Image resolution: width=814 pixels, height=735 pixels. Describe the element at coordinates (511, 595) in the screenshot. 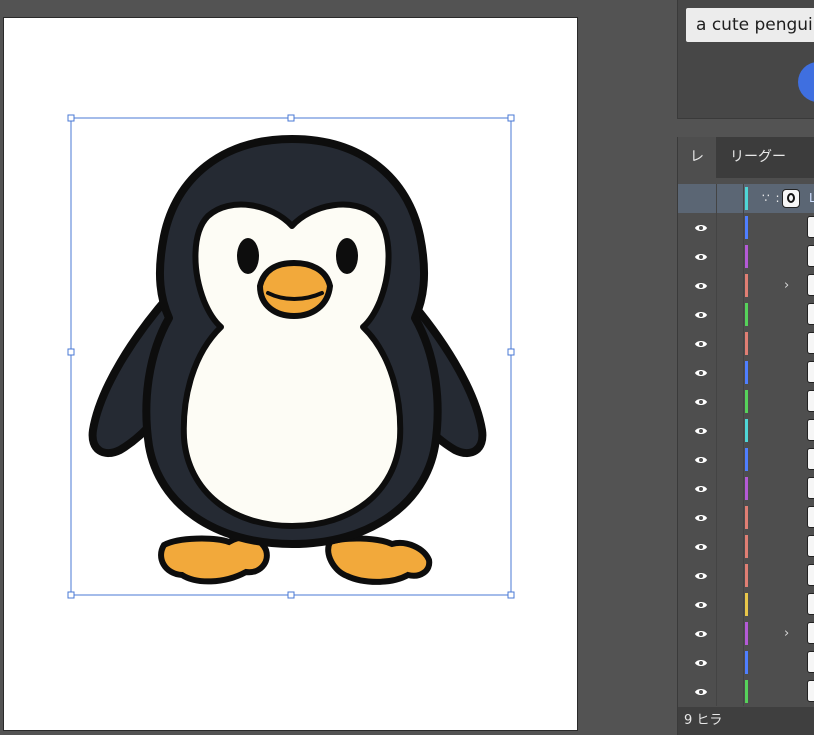

I see `handle-bottom-right` at that location.